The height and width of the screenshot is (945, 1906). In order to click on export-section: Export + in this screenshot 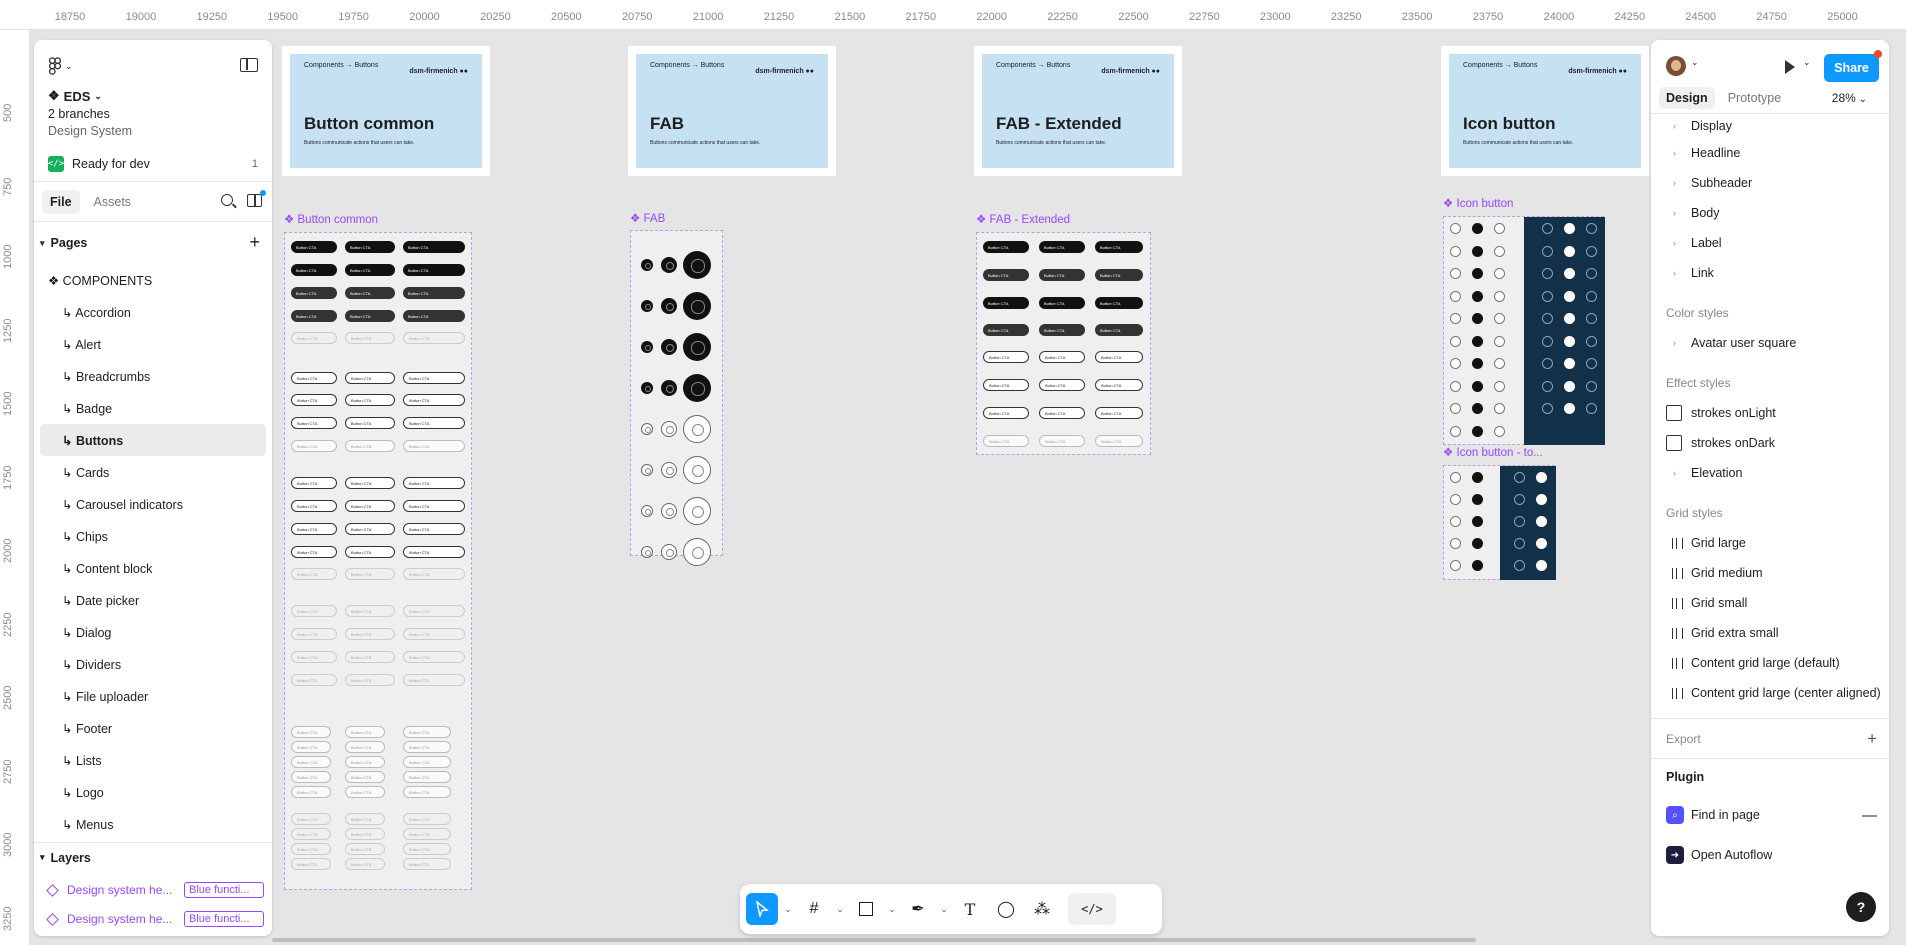, I will do `click(1770, 738)`.